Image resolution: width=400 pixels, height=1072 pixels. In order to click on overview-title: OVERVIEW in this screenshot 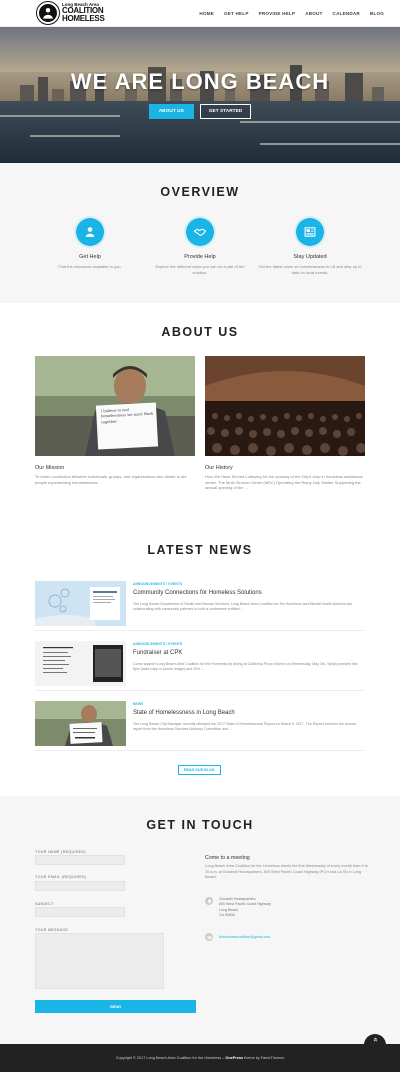, I will do `click(200, 192)`.